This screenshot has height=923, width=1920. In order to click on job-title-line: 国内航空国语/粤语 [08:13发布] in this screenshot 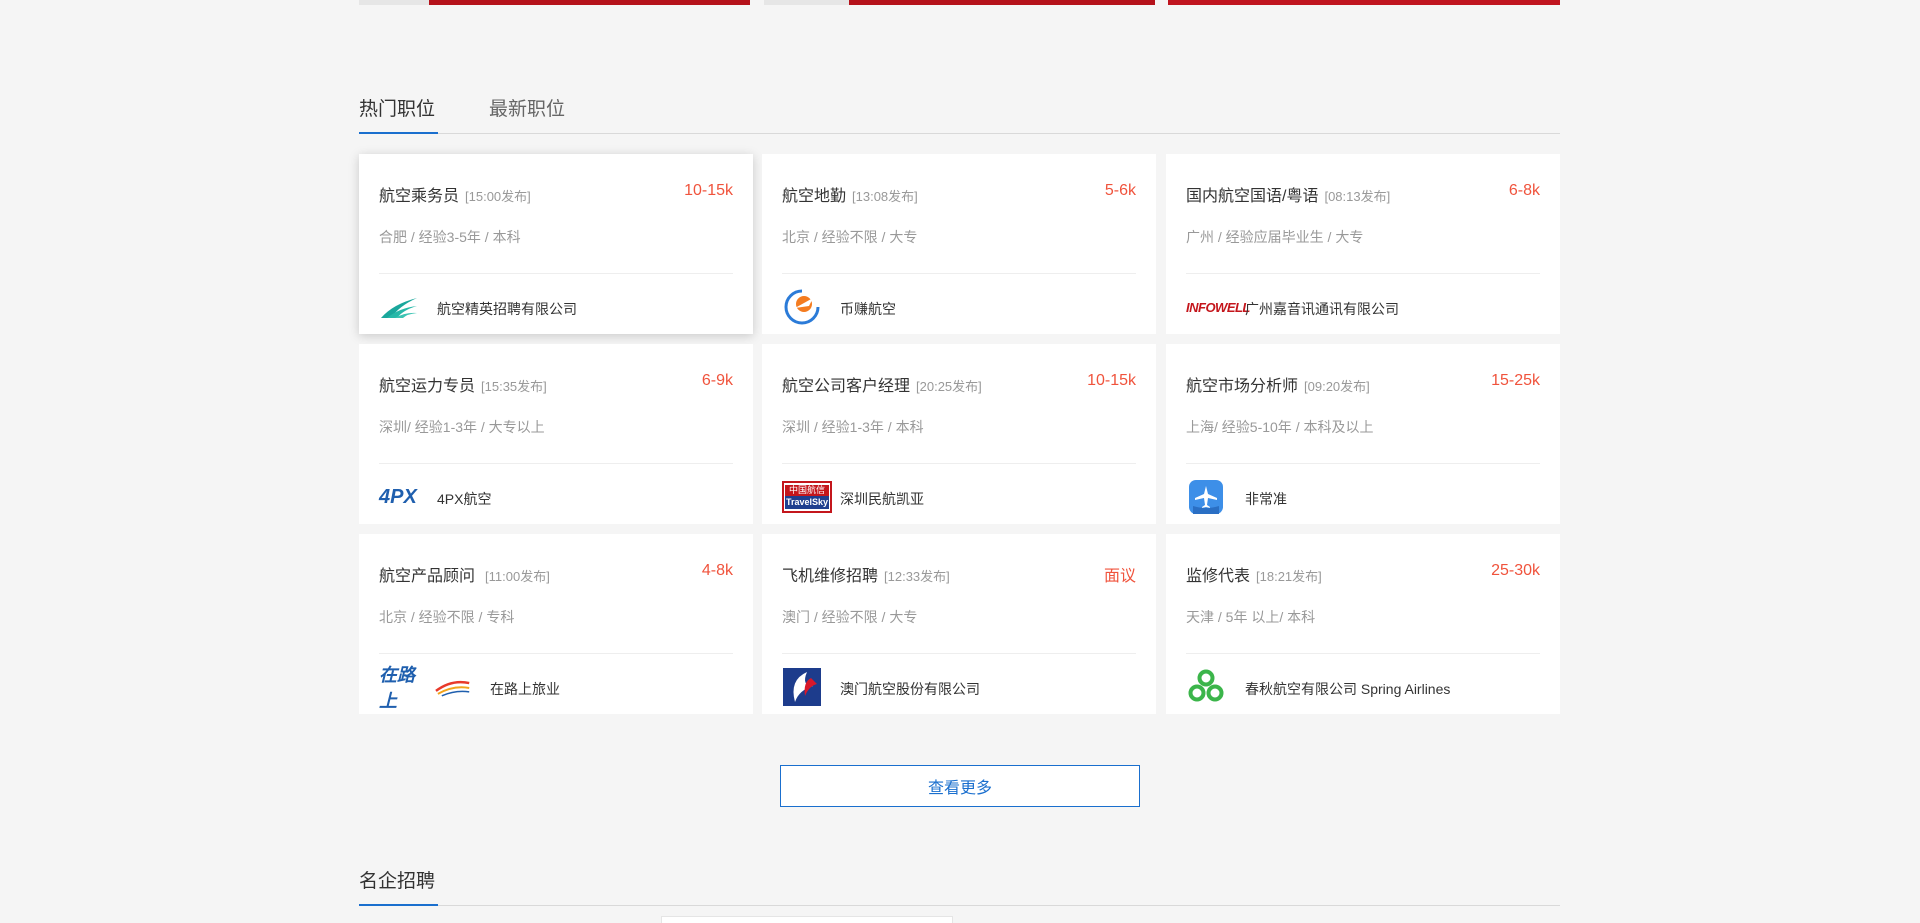, I will do `click(1288, 194)`.